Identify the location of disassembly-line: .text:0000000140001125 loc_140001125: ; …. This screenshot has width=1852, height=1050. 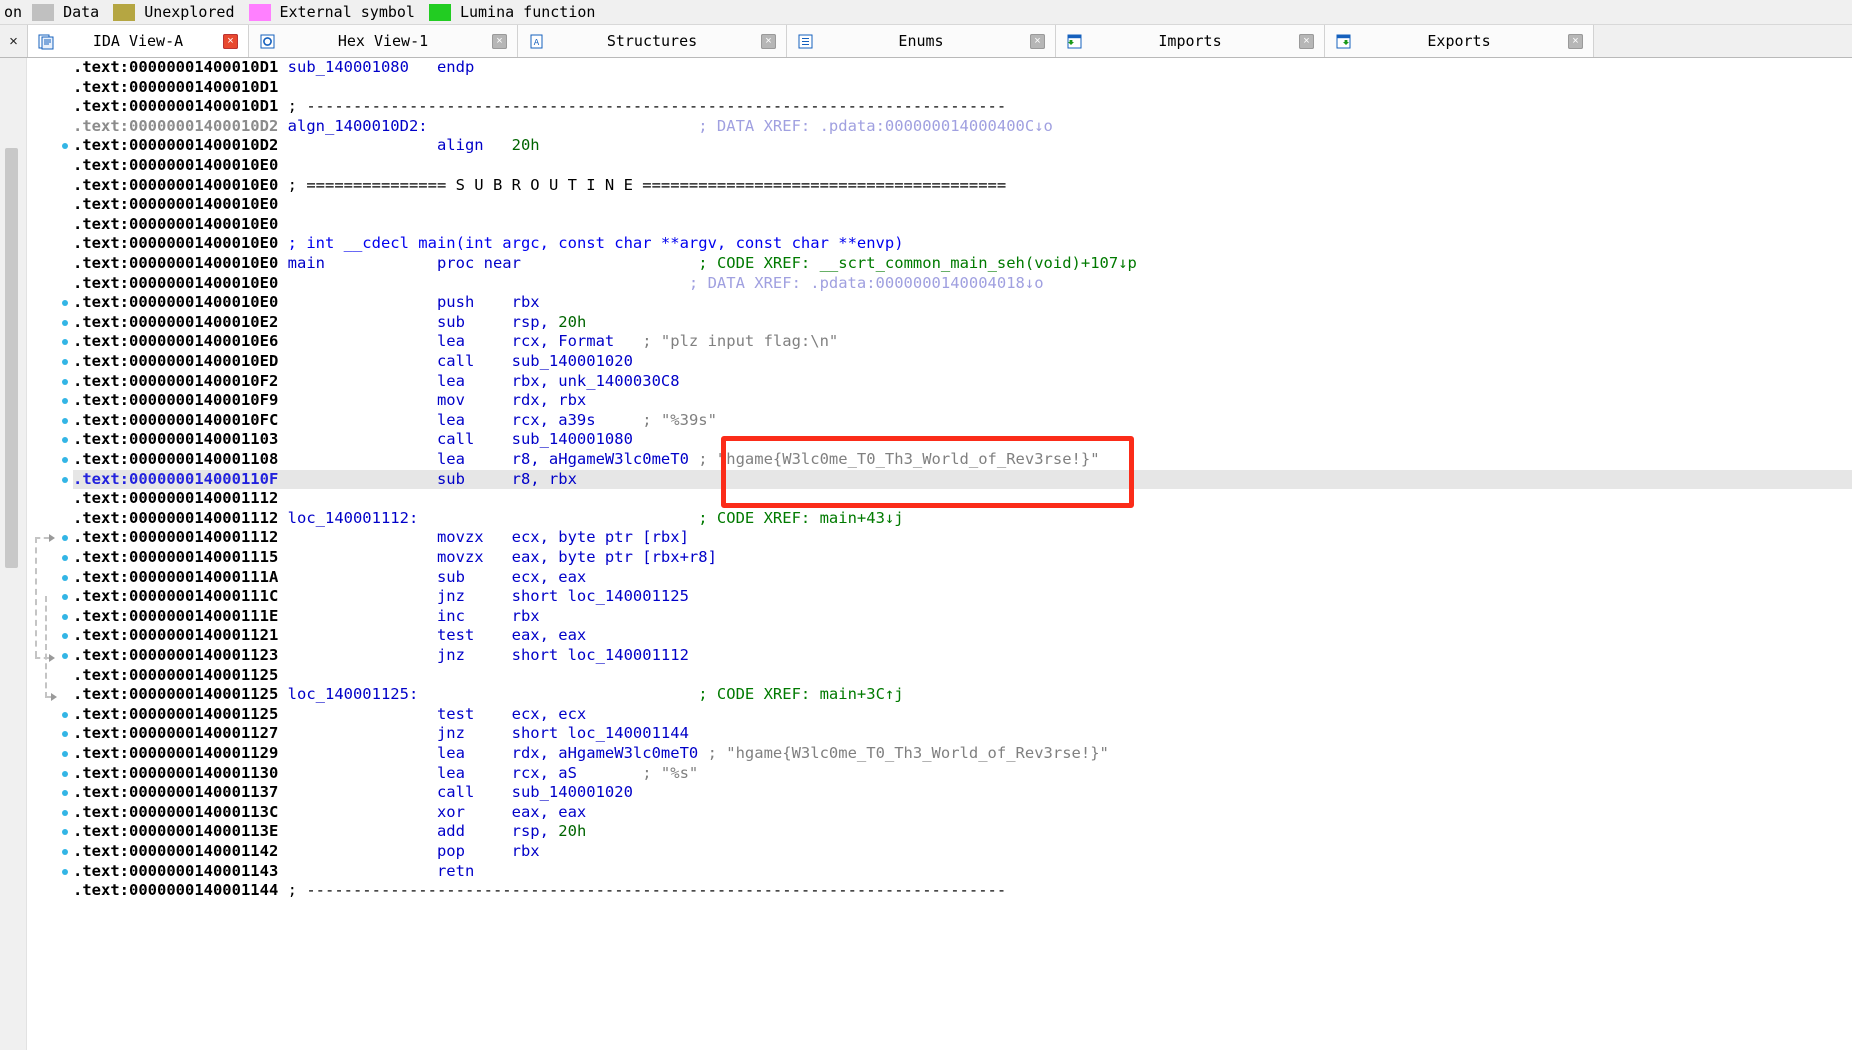
(962, 695).